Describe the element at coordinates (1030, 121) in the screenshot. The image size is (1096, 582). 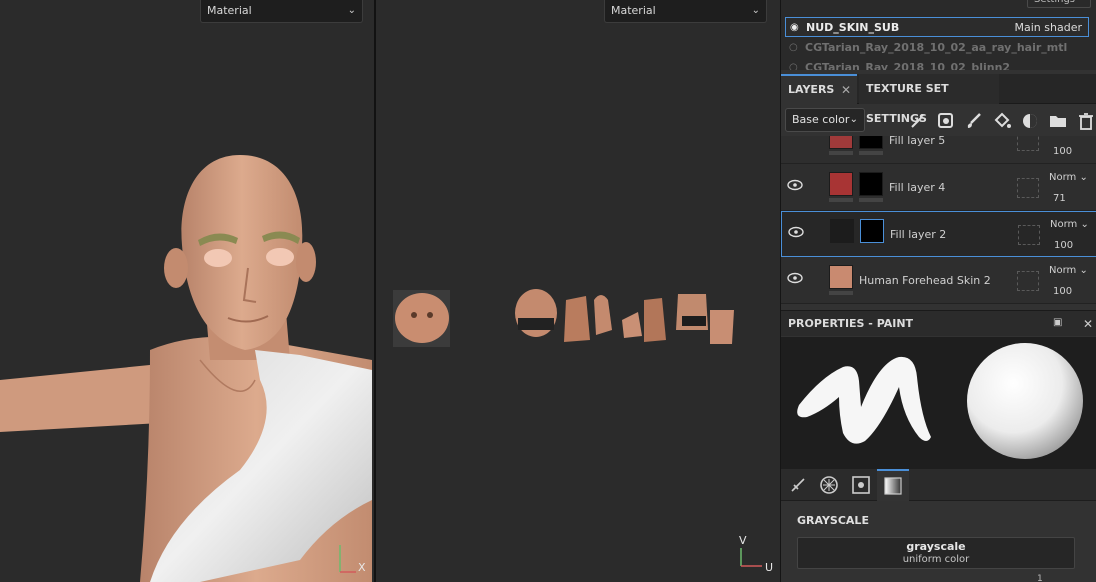
I see `mask-icon` at that location.